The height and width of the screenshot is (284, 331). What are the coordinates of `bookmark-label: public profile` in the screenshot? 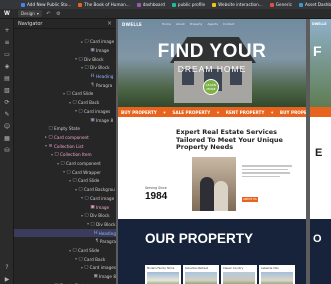 It's located at (191, 4).